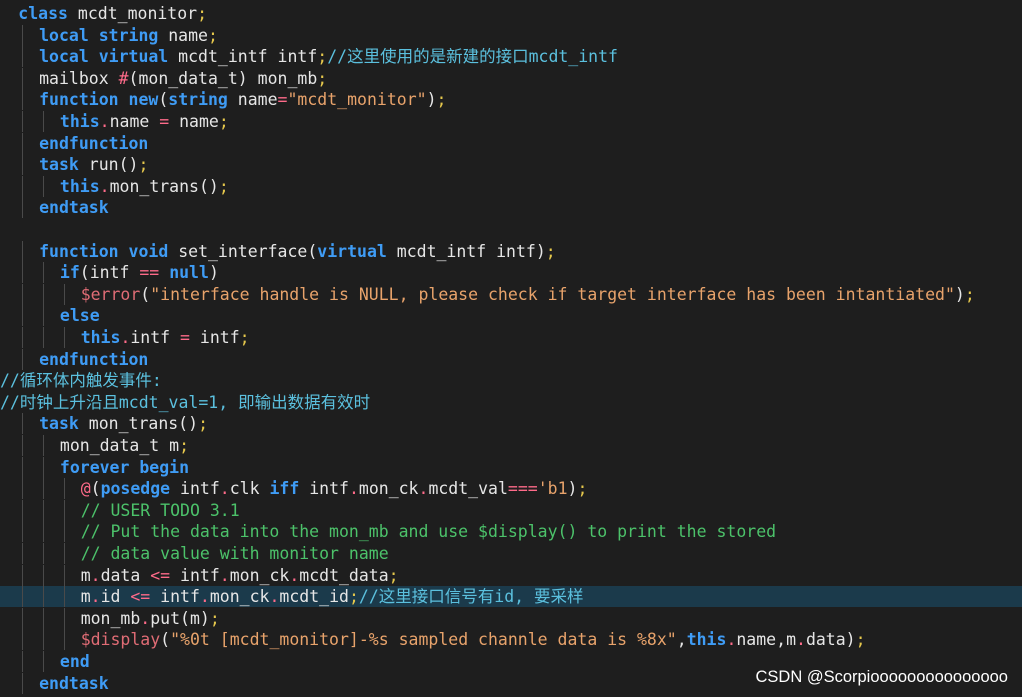 The image size is (1022, 697). What do you see at coordinates (511, 208) in the screenshot?
I see `code-line: endtask` at bounding box center [511, 208].